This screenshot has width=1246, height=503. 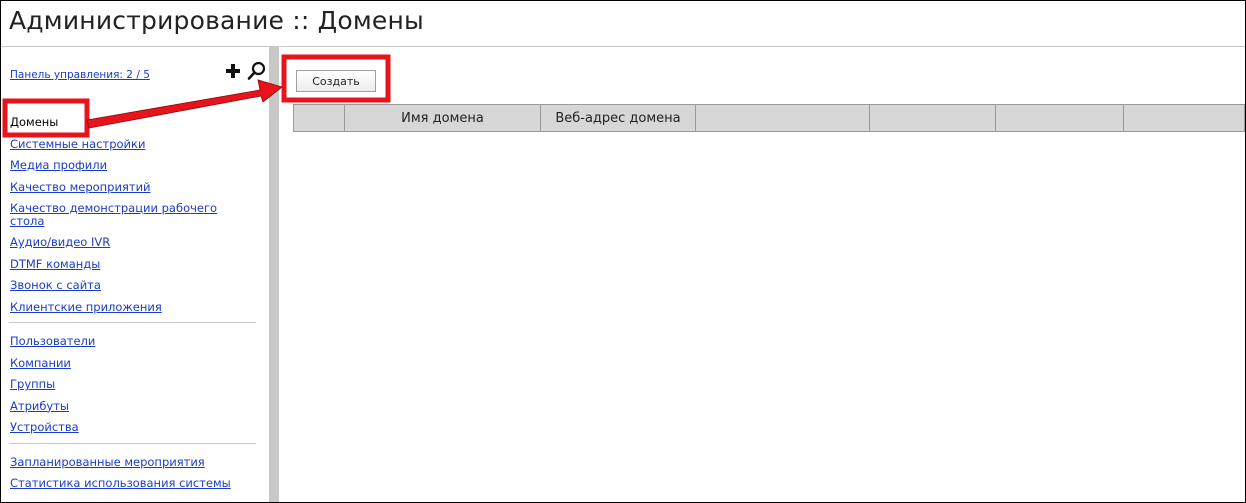 What do you see at coordinates (122, 215) in the screenshot?
I see `sidebar-item-desktop-sharing-quality: Качество демонстрации рабочего стола` at bounding box center [122, 215].